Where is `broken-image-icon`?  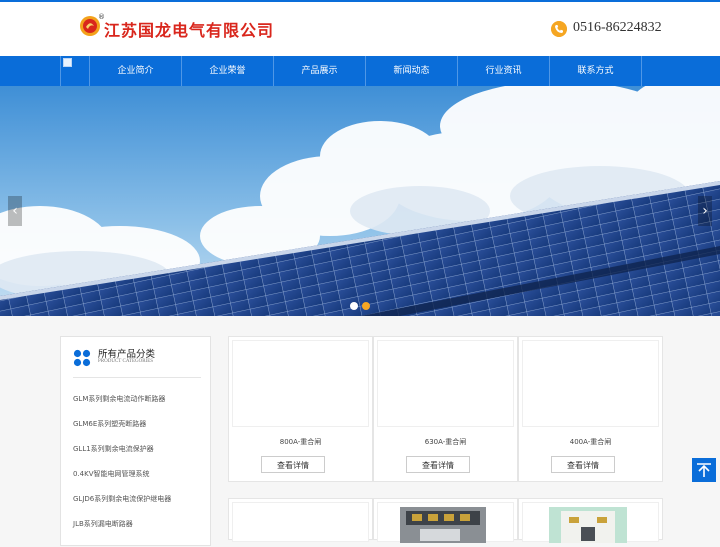 broken-image-icon is located at coordinates (67, 62).